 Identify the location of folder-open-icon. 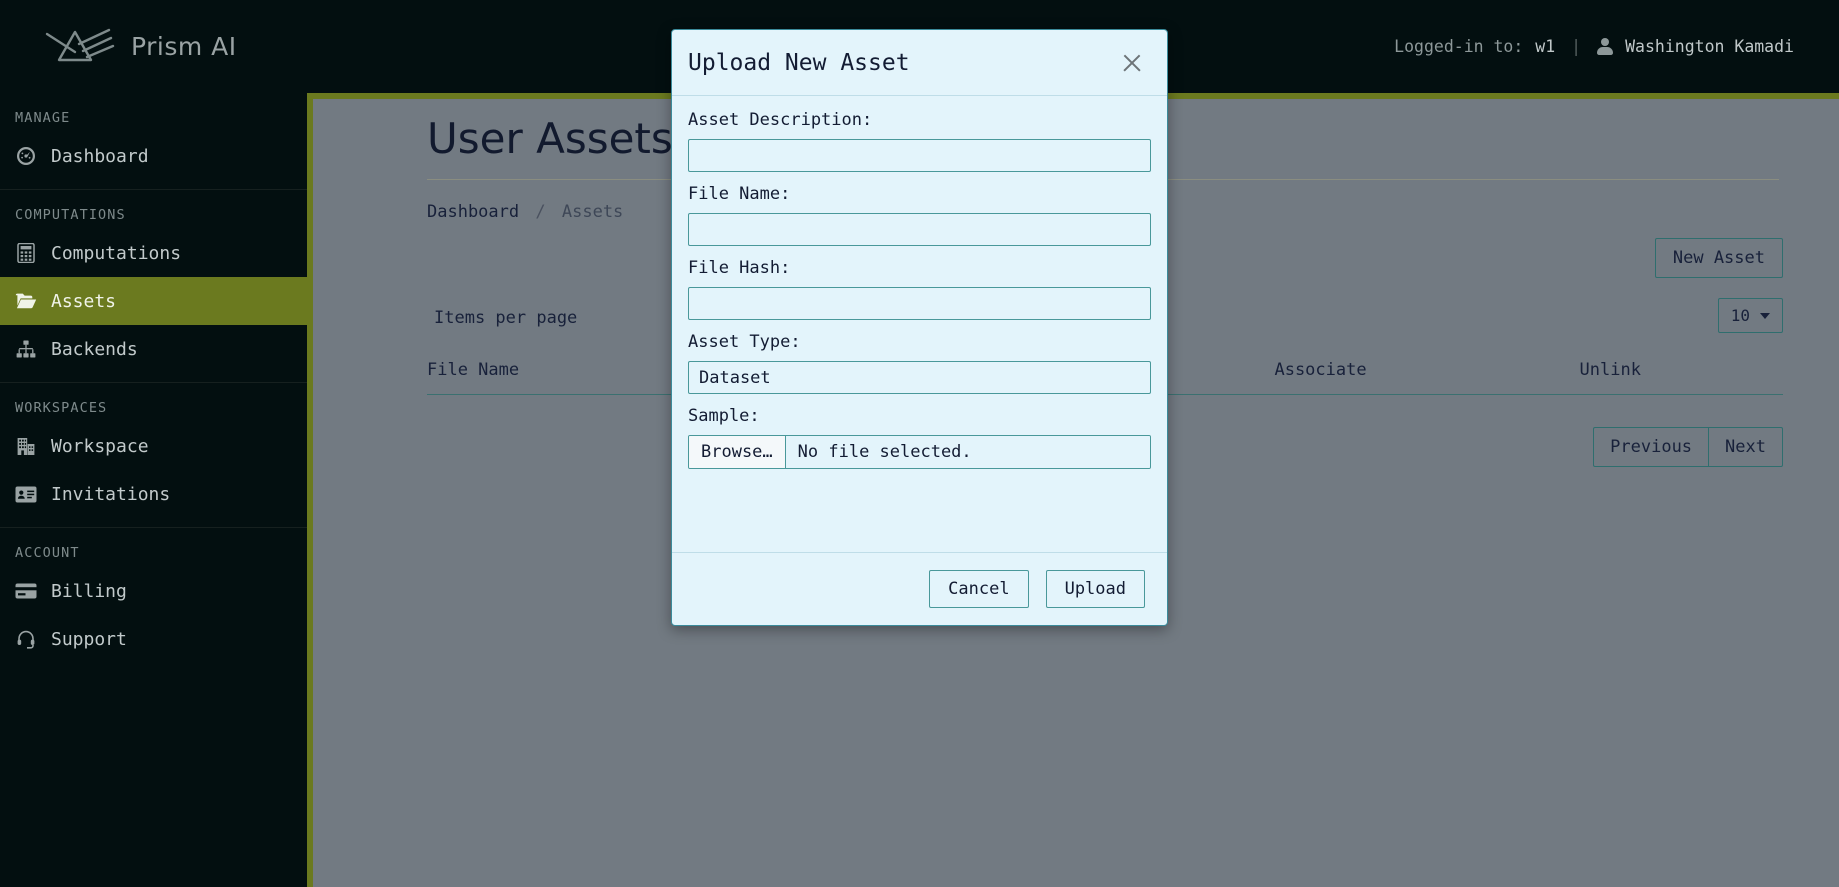
(26, 301).